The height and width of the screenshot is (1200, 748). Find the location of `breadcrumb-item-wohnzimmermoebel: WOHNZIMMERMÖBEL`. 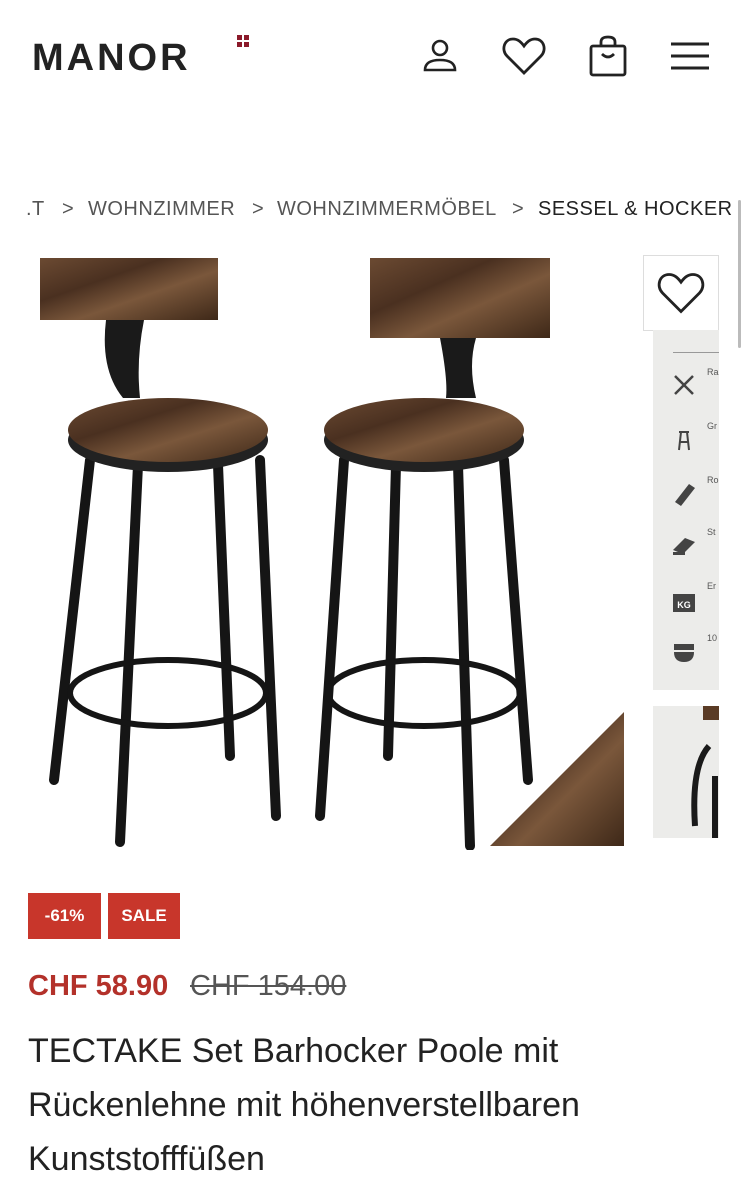

breadcrumb-item-wohnzimmermoebel: WOHNZIMMERMÖBEL is located at coordinates (387, 209).